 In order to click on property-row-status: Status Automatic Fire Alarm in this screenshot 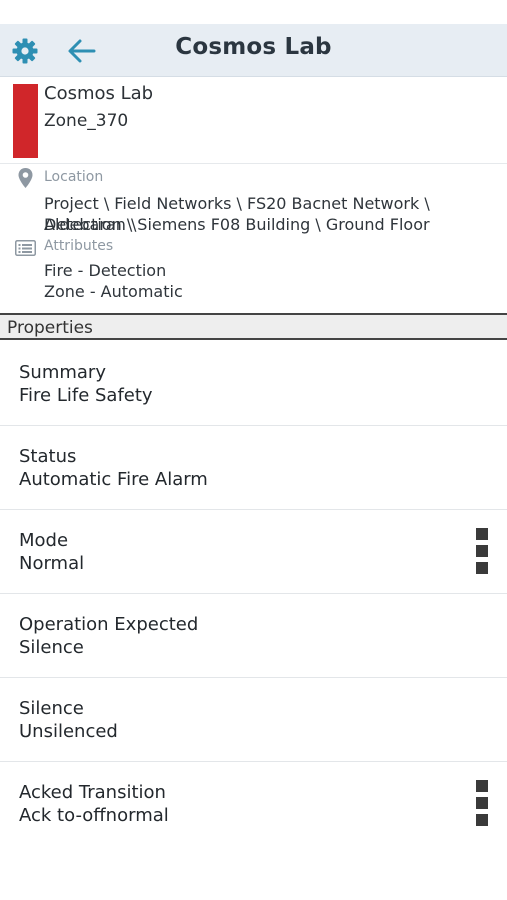, I will do `click(253, 468)`.